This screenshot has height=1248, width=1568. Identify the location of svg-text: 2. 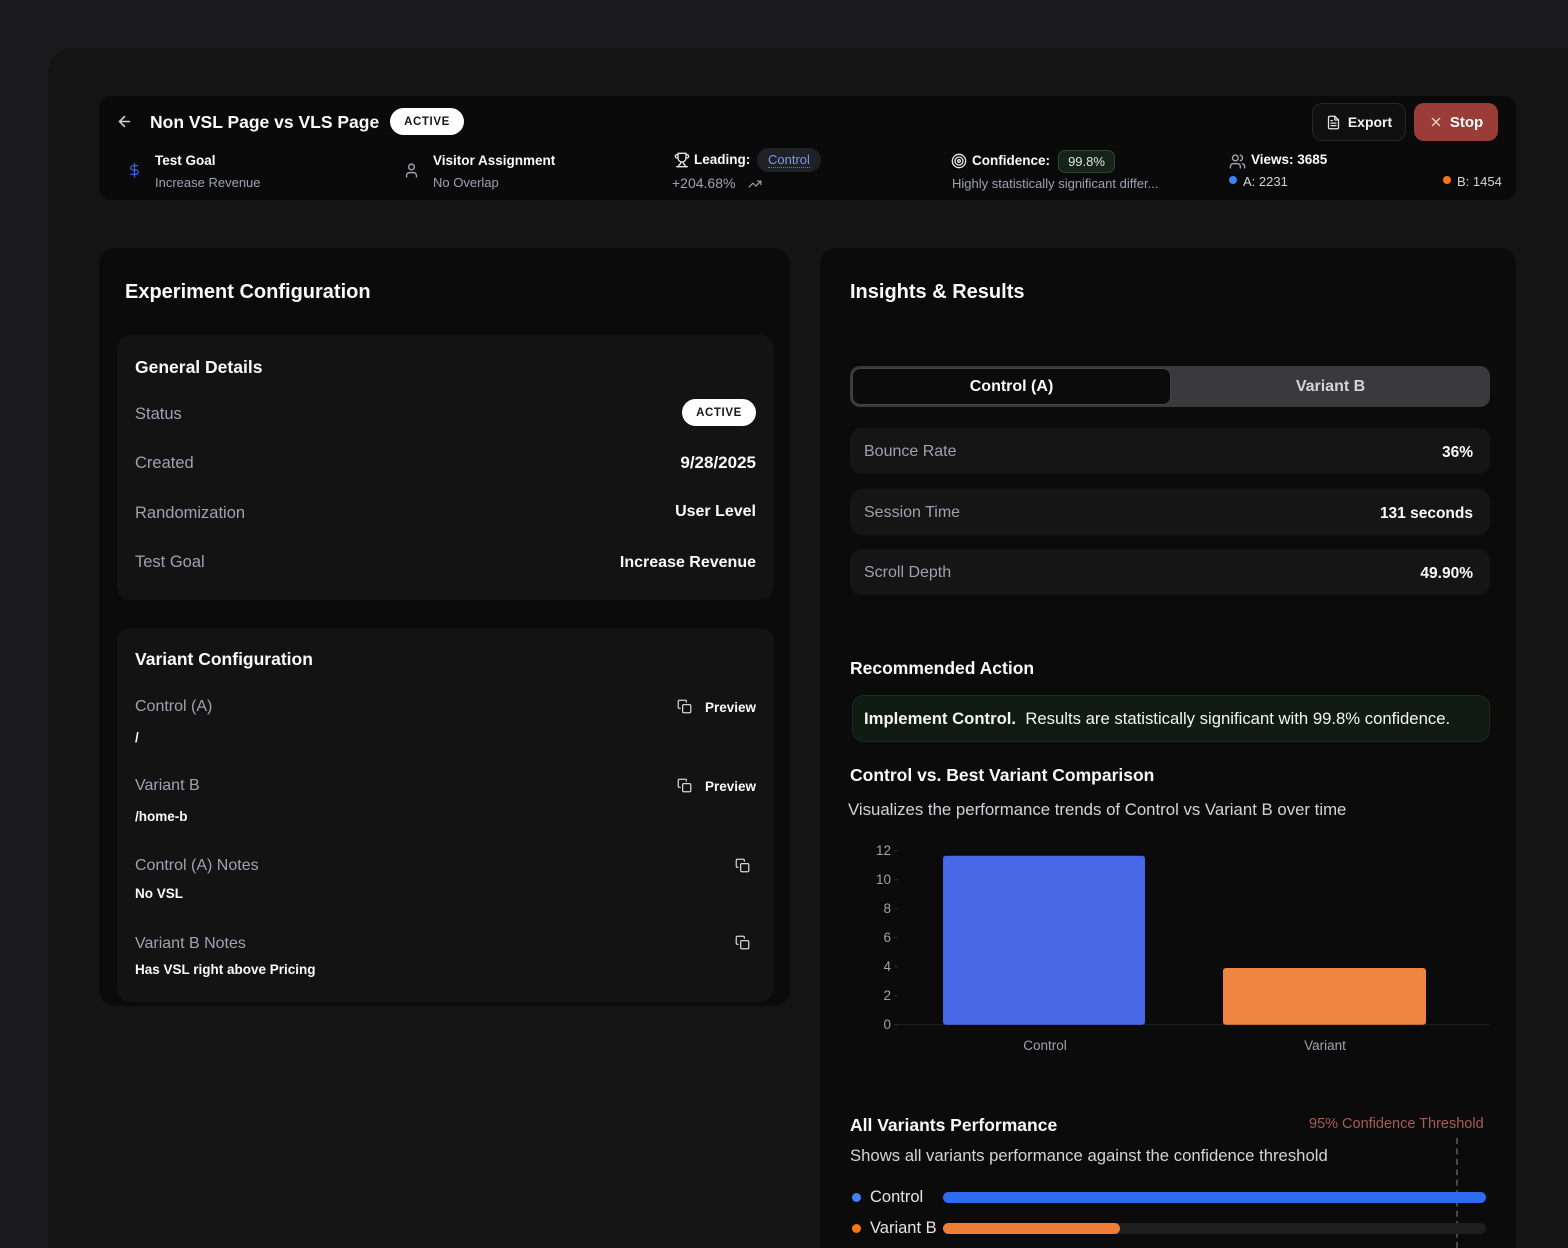
(887, 995).